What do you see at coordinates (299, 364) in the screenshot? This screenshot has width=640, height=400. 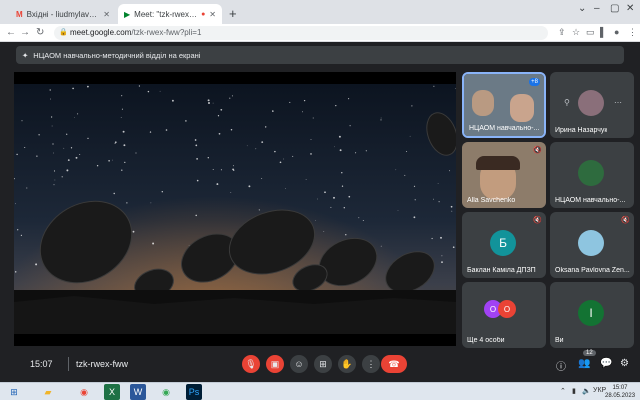 I see `emoji-icon: ☺` at bounding box center [299, 364].